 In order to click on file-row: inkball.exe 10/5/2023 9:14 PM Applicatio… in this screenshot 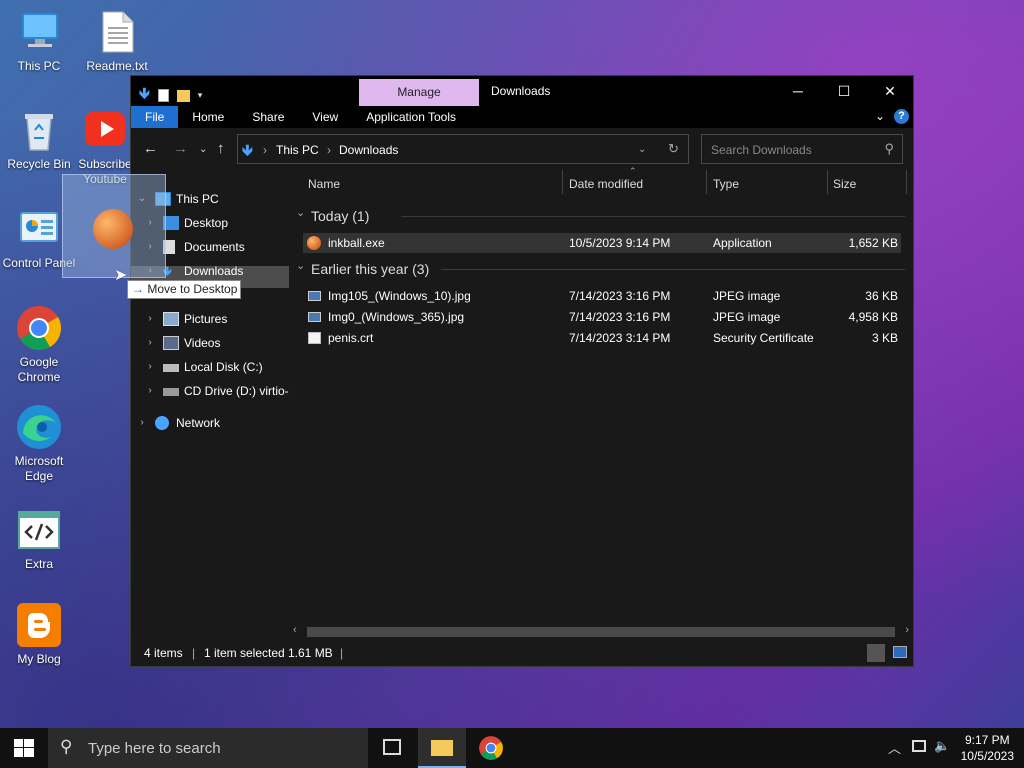, I will do `click(602, 243)`.